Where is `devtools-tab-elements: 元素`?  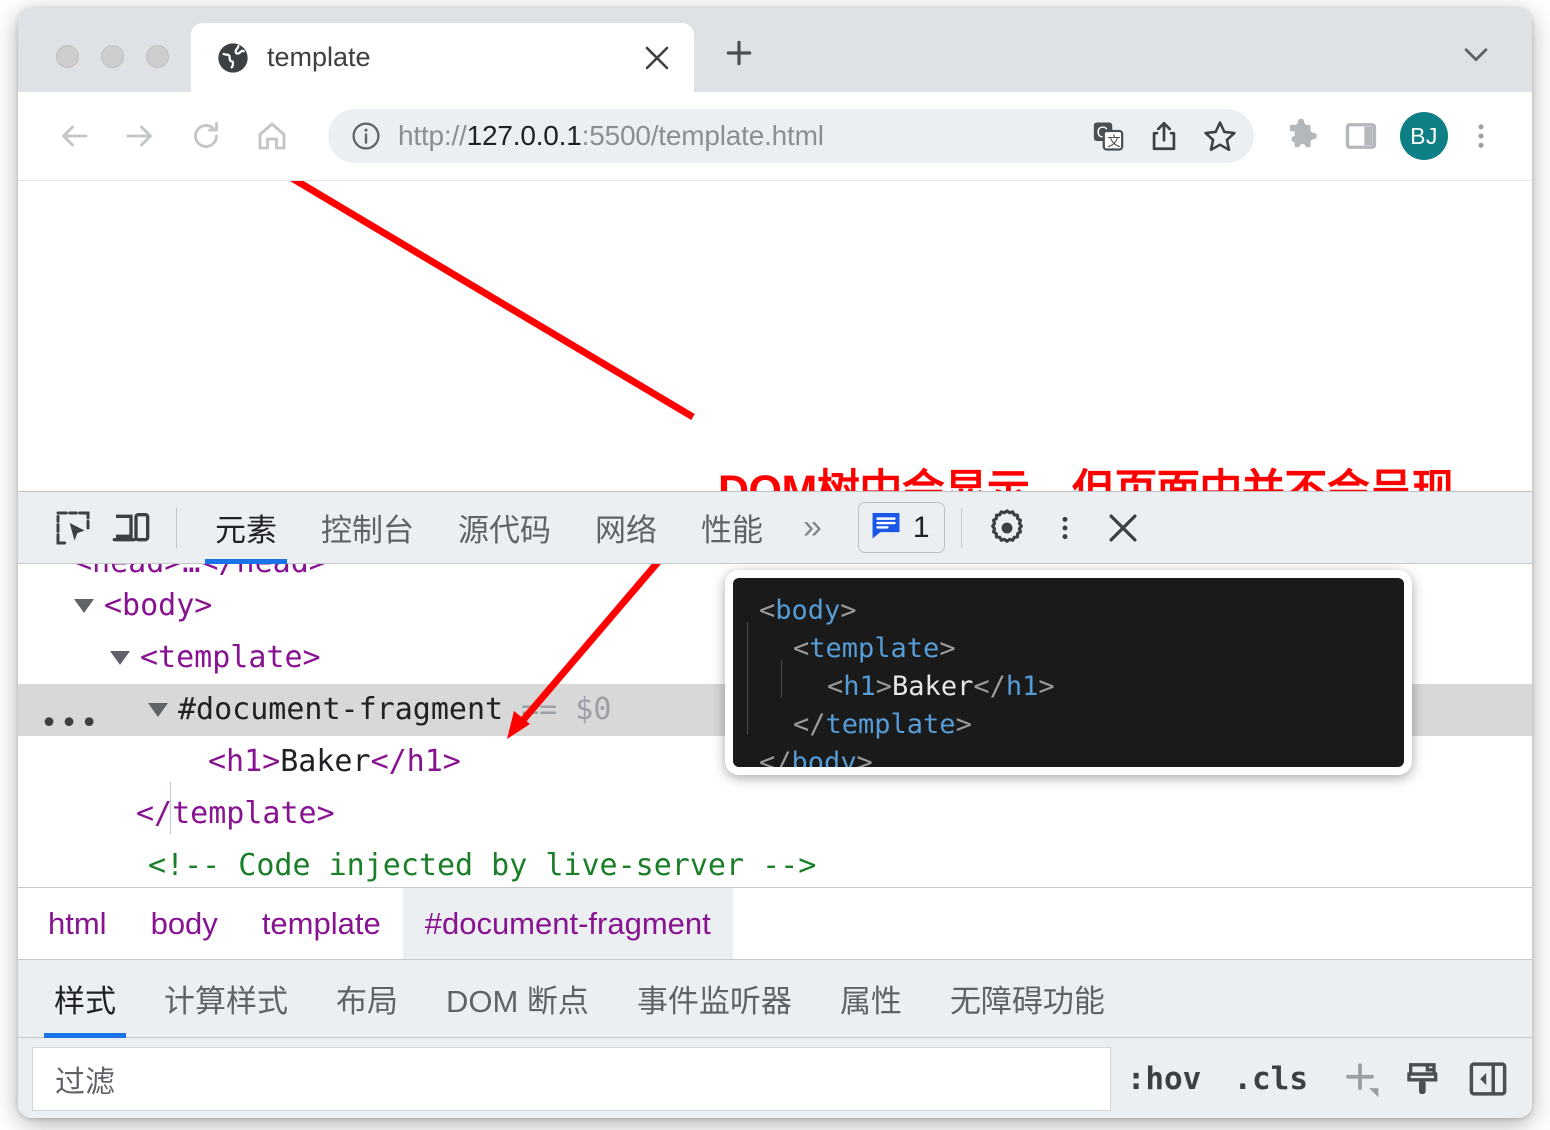 devtools-tab-elements: 元素 is located at coordinates (246, 528).